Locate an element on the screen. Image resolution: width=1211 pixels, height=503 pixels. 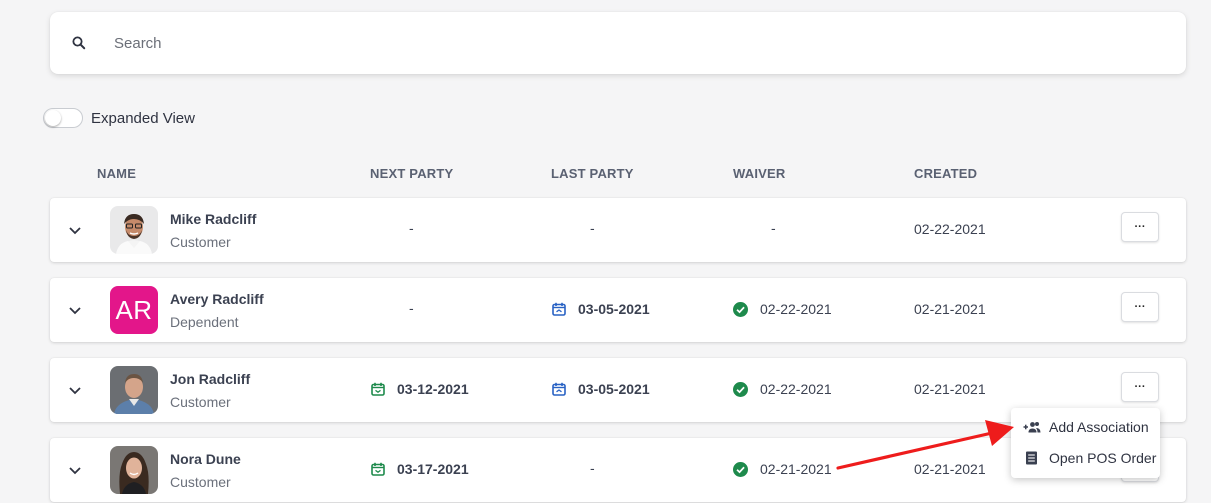
avatar-initials: AR is located at coordinates (134, 310).